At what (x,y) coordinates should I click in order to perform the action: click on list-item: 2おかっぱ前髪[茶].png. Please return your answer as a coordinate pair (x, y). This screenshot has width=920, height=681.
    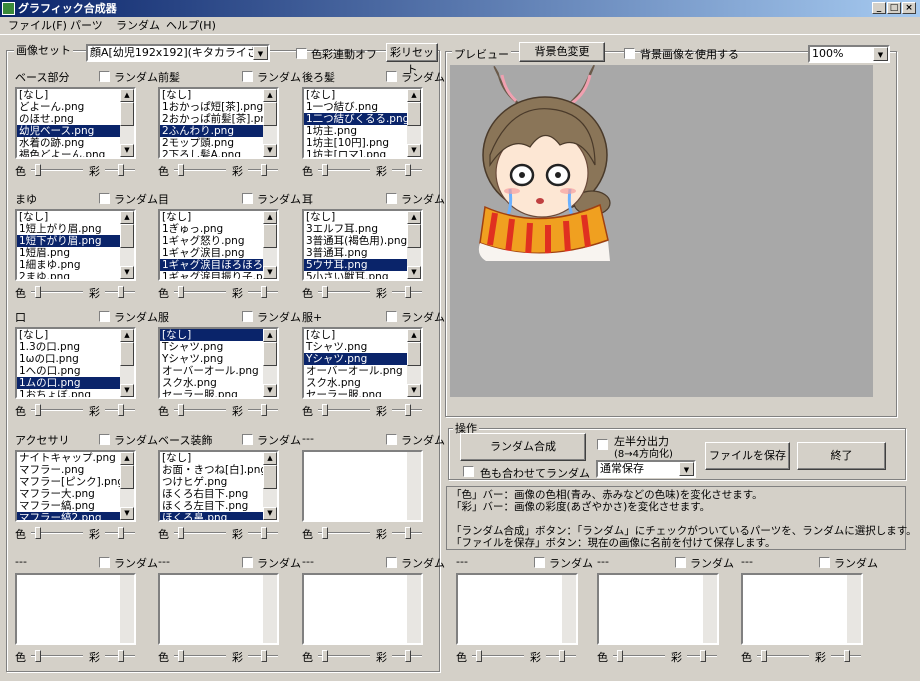
    Looking at the image, I should click on (211, 119).